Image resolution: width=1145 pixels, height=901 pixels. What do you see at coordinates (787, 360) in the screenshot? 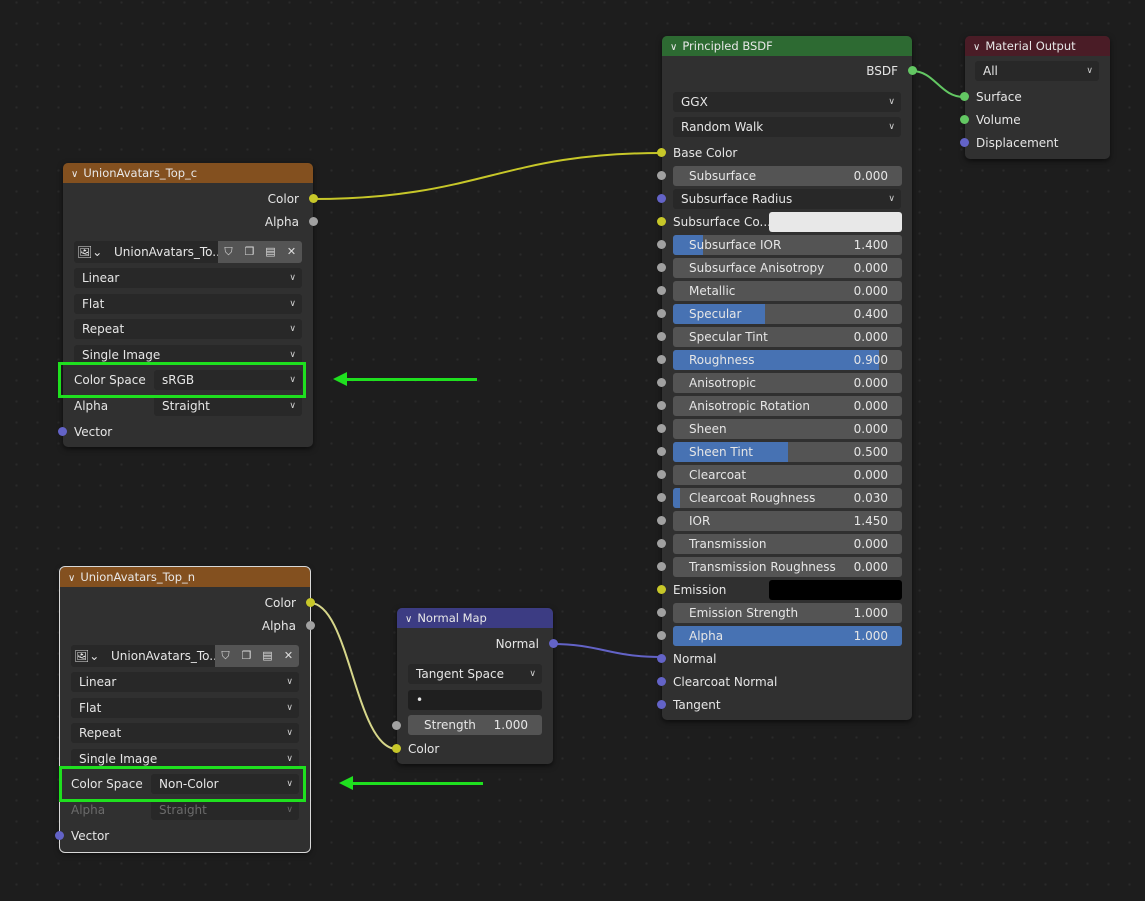
I see `roughness-slider: Roughness 0.900` at bounding box center [787, 360].